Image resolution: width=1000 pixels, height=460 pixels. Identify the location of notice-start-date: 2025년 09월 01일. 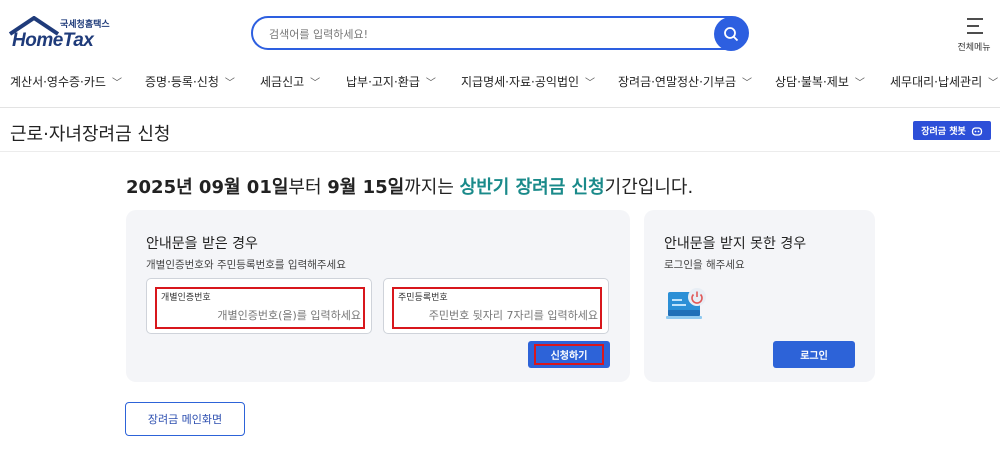
(207, 187).